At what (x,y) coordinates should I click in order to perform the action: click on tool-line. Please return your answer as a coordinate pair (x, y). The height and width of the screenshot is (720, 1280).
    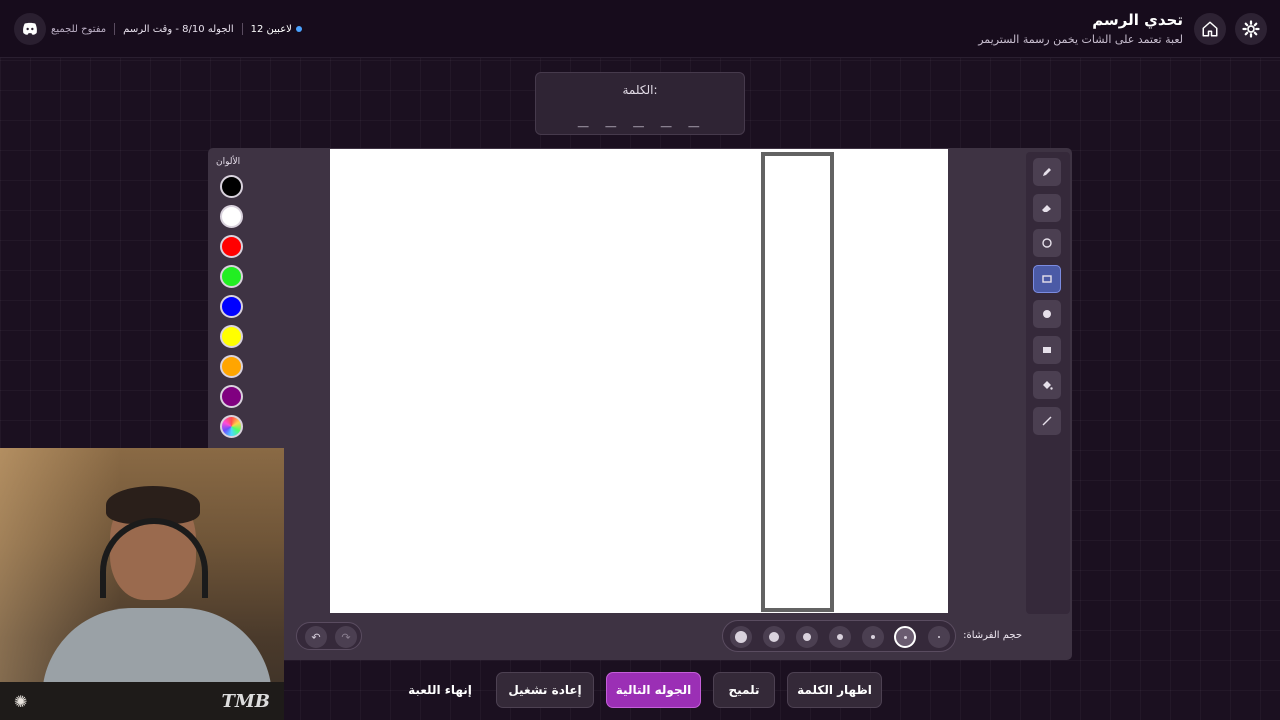
    Looking at the image, I should click on (1047, 421).